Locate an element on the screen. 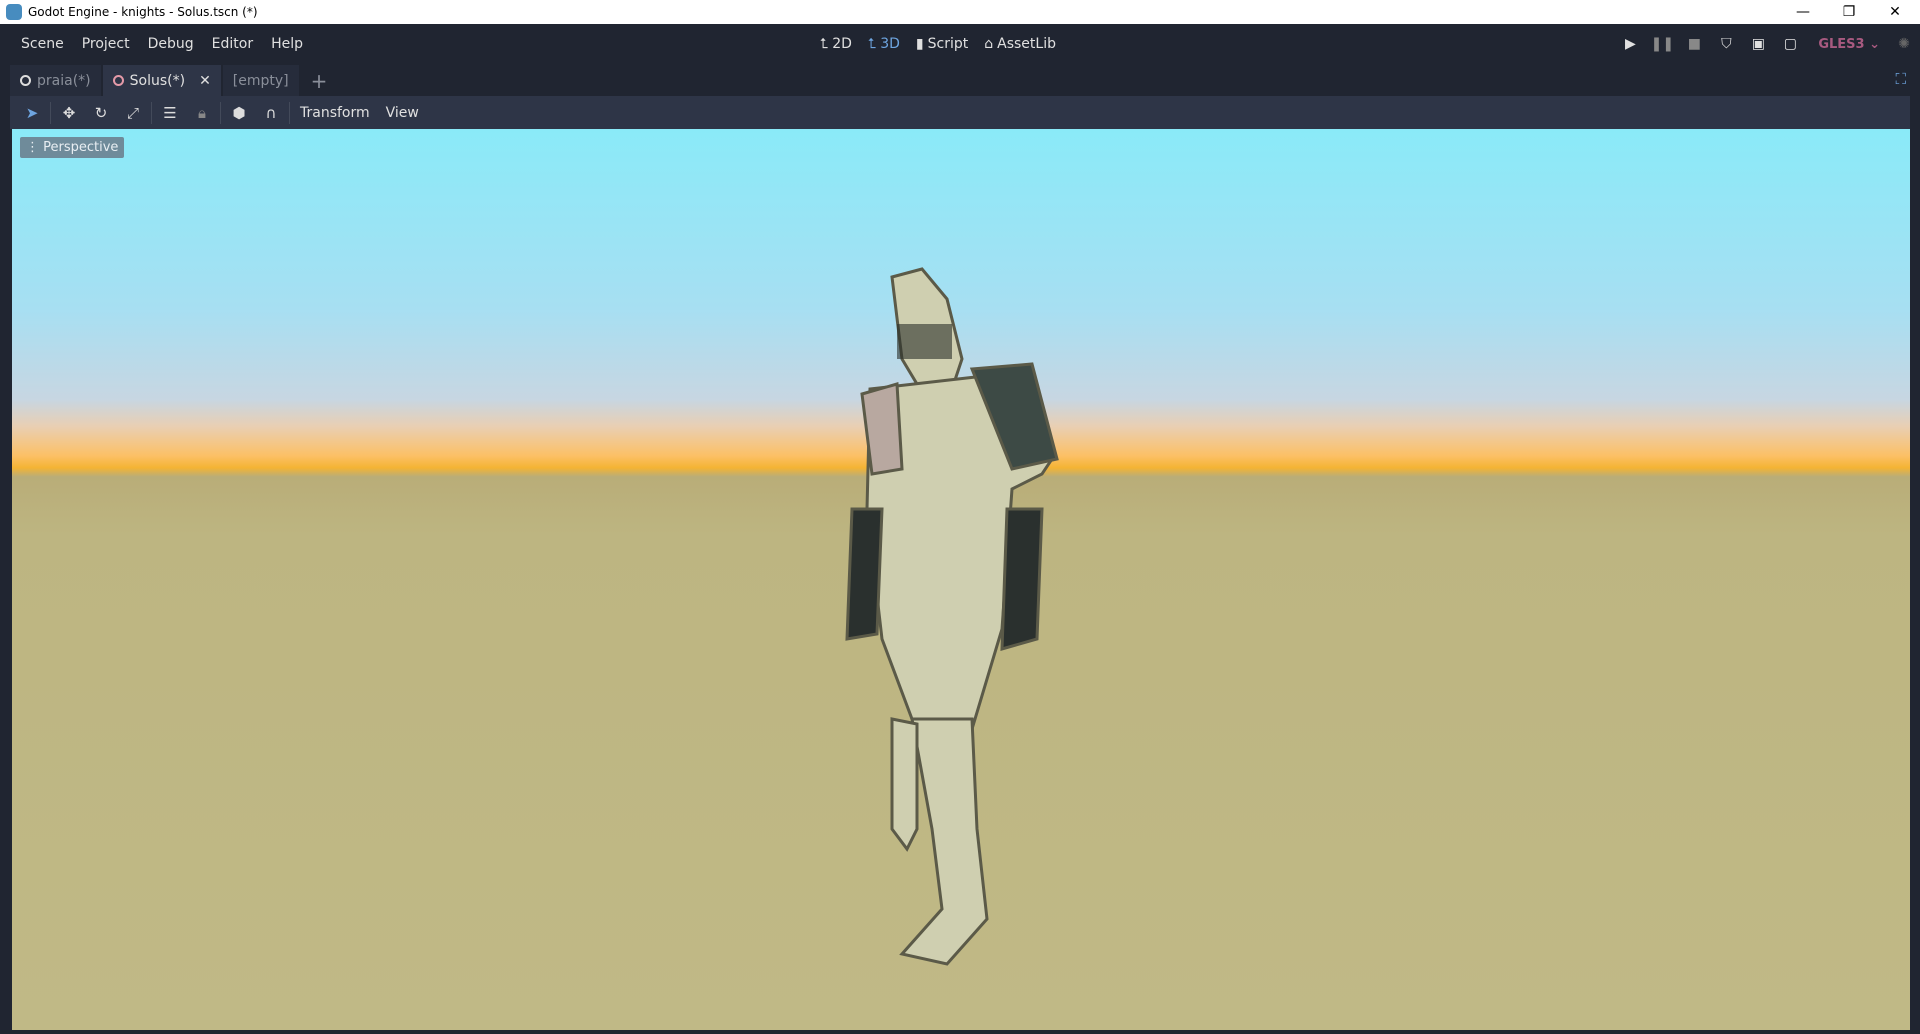  play-scene-button: ▣ is located at coordinates (1758, 44).